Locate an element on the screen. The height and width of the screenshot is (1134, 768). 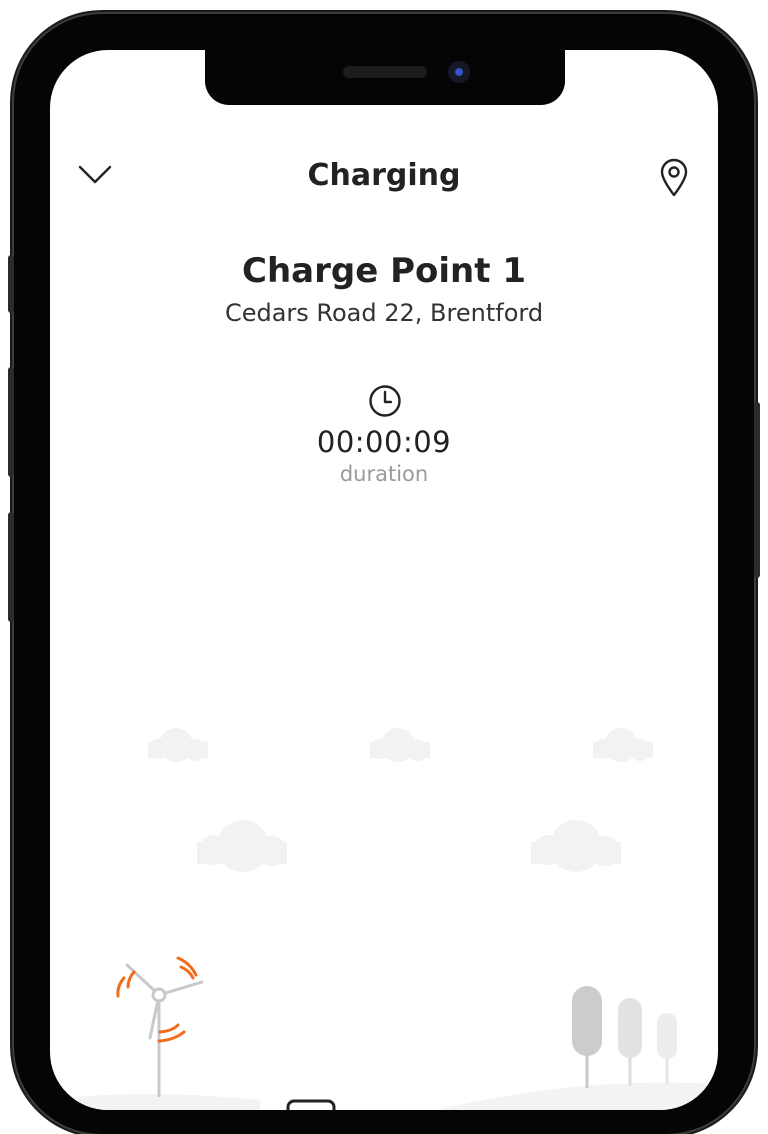
charging-station-icon is located at coordinates (311, 1104).